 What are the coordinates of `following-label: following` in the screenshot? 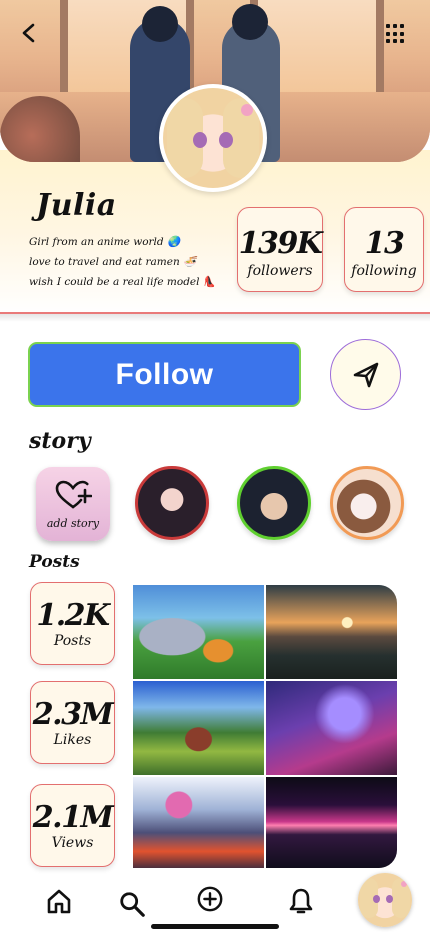 It's located at (384, 271).